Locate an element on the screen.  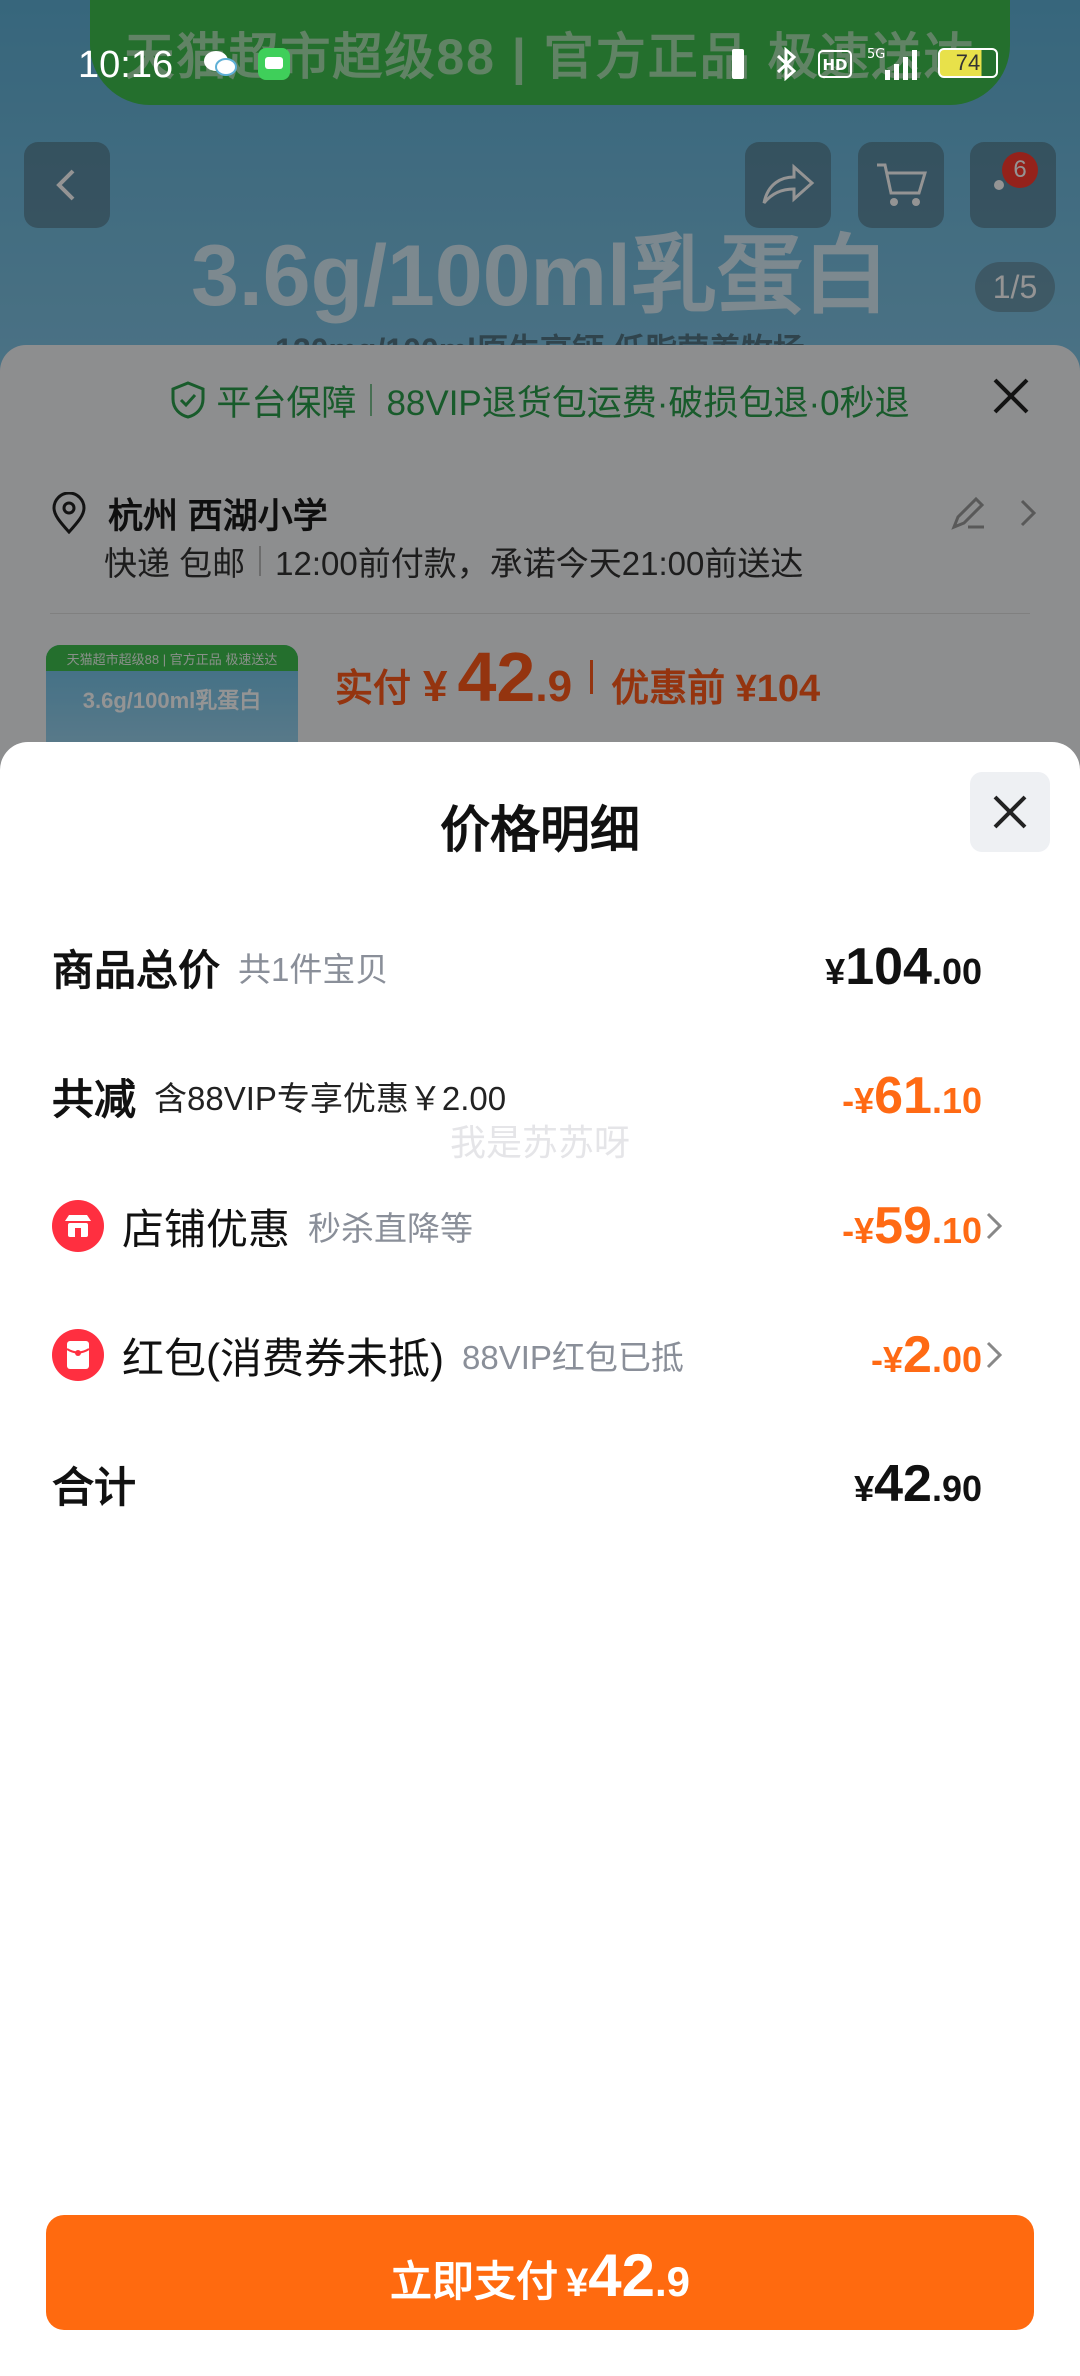
amount-int: 2 is located at coordinates (917, 1355).